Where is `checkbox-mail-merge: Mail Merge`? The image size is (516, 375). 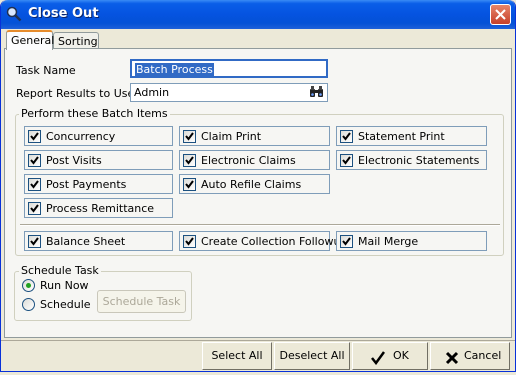 checkbox-mail-merge: Mail Merge is located at coordinates (411, 241).